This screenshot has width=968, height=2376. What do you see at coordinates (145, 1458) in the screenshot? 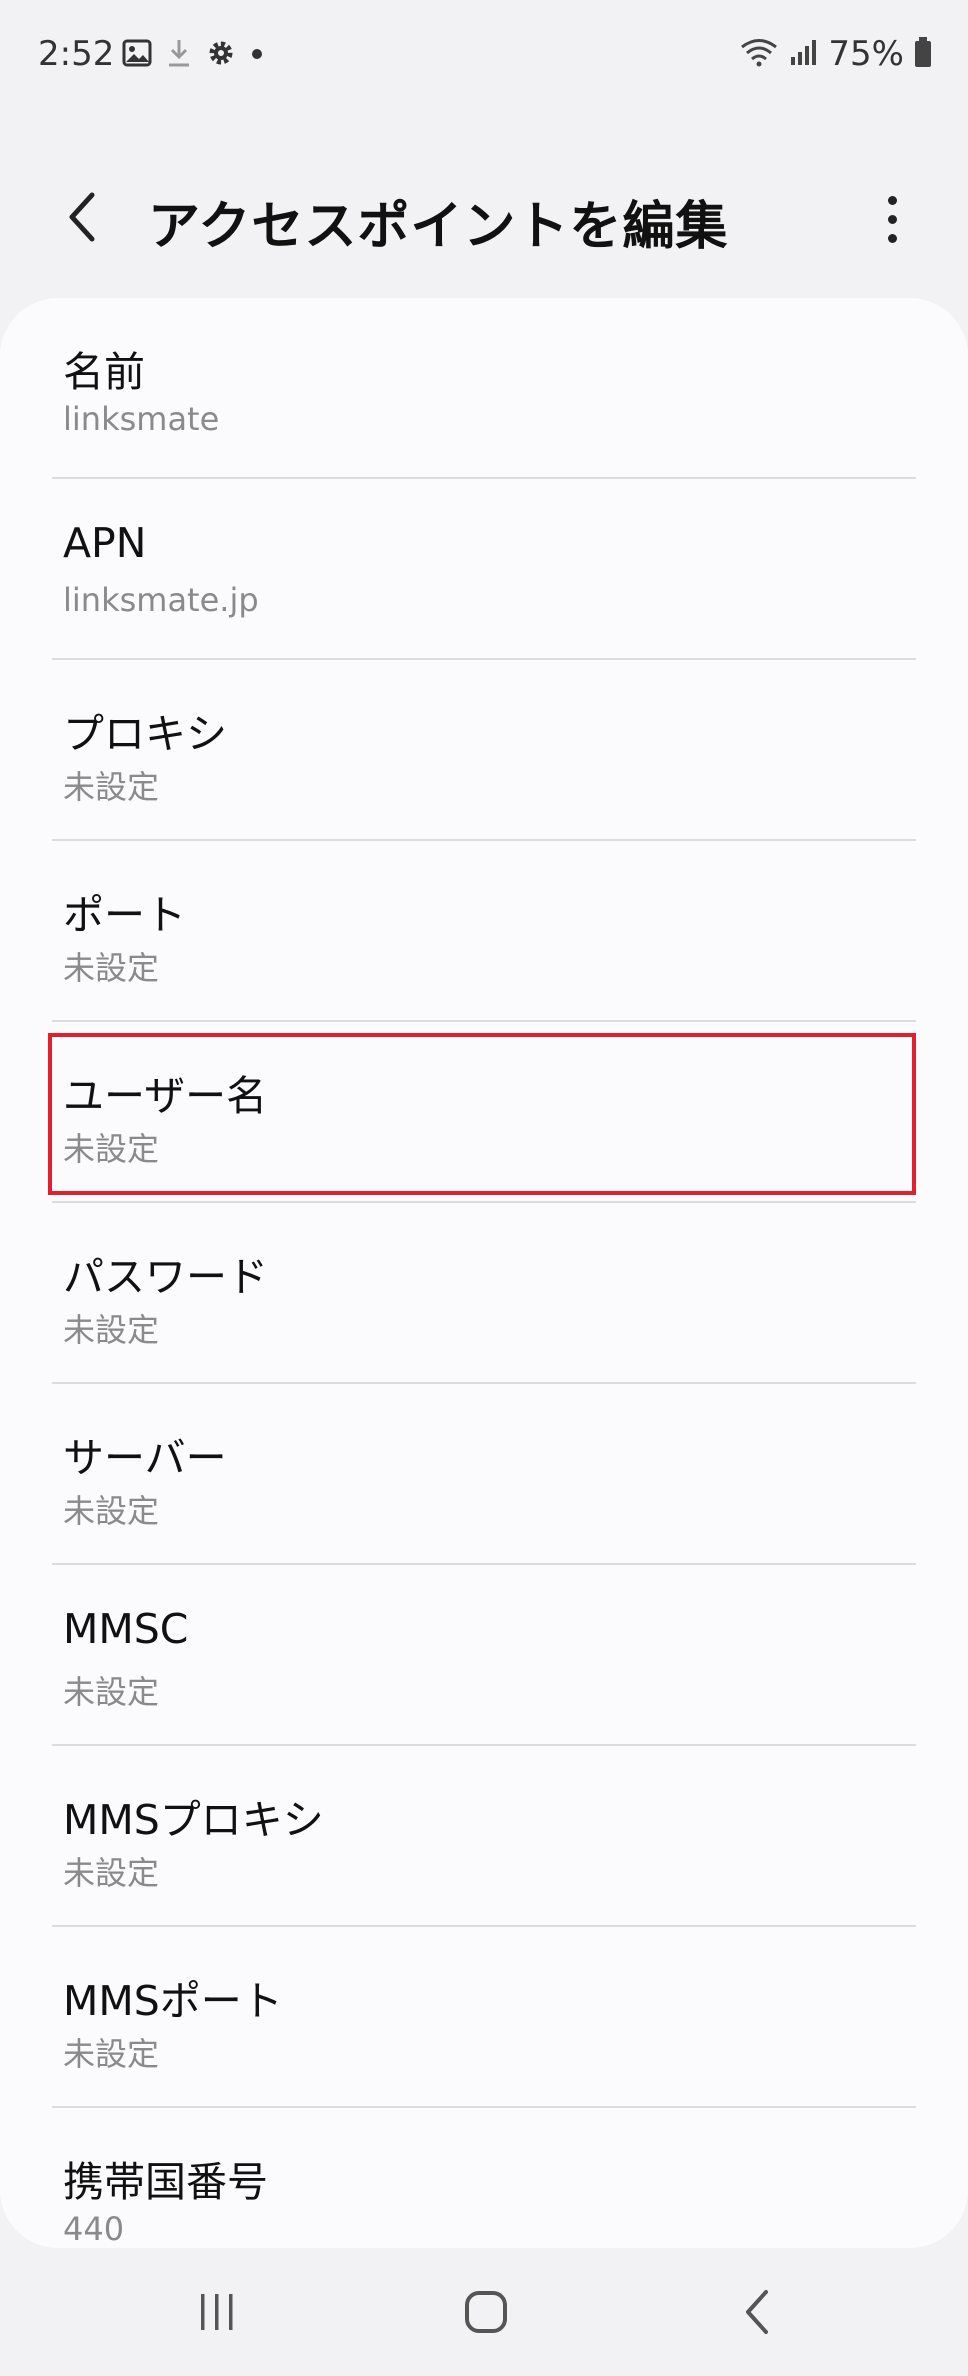
I see `setting-title: サーバー` at bounding box center [145, 1458].